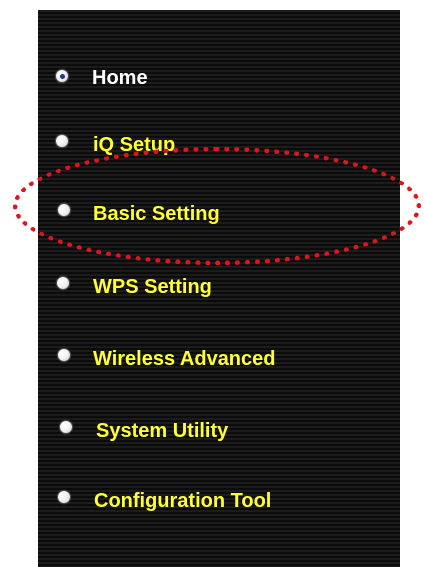 Image resolution: width=425 pixels, height=567 pixels. I want to click on radio-selected-icon, so click(62, 76).